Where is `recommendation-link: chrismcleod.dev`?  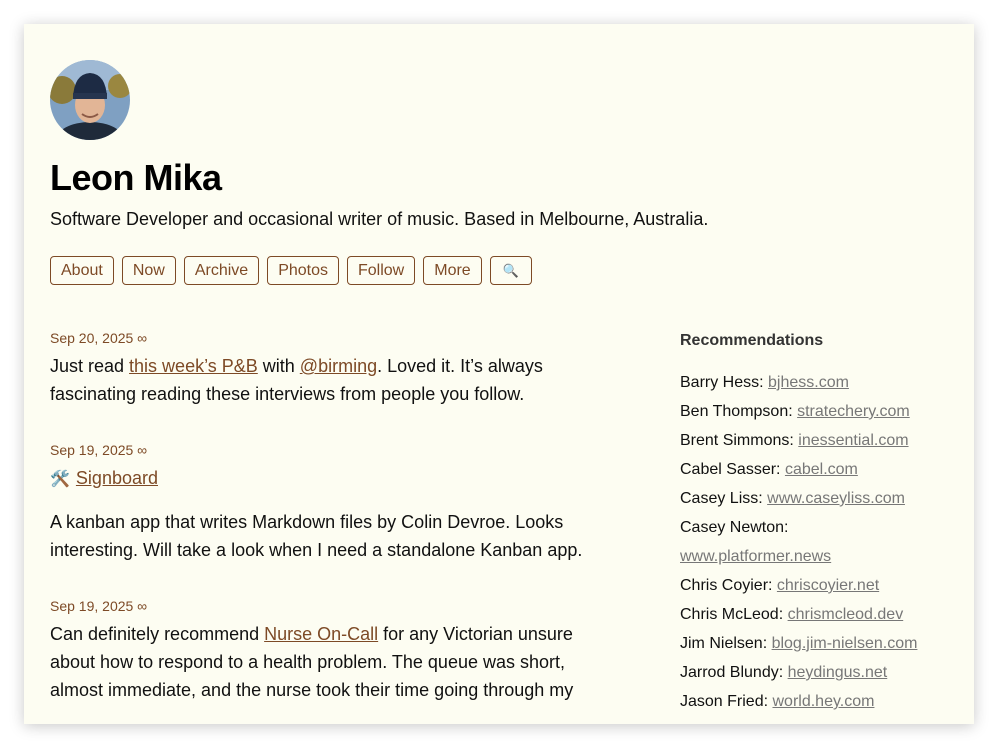
recommendation-link: chrismcleod.dev is located at coordinates (846, 614).